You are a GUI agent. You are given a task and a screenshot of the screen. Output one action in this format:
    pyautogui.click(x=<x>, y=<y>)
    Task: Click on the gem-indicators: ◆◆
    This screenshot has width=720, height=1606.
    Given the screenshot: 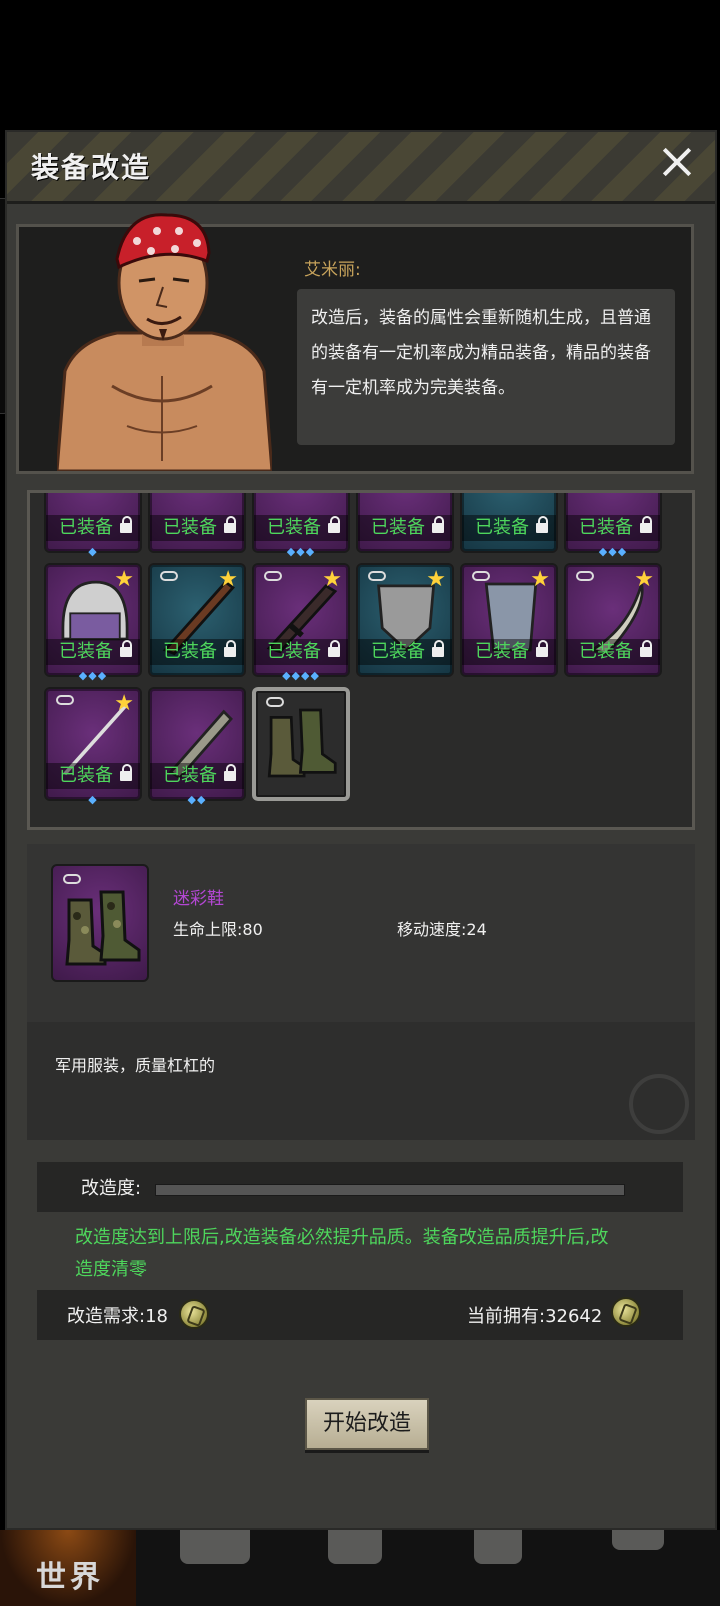 What is the action you would take?
    pyautogui.click(x=197, y=799)
    